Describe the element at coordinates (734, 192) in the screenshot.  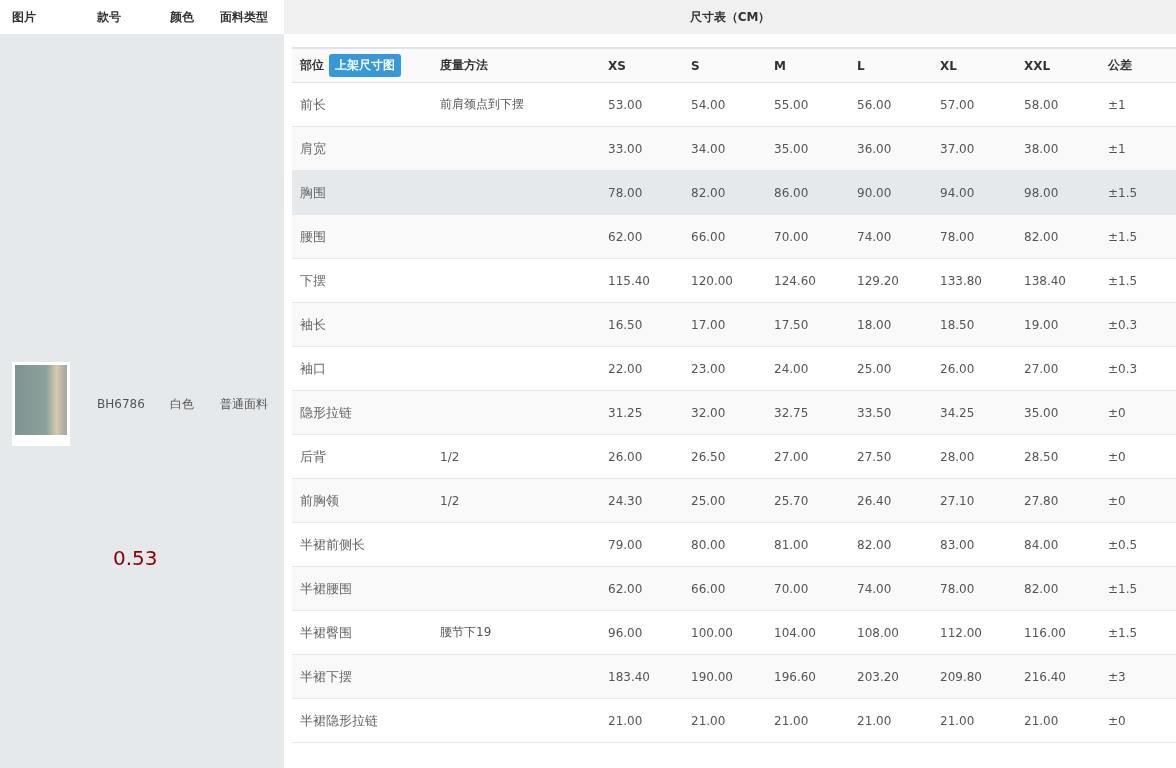
I see `table-row: 胸围 78.00 82.00 86.00 90.00 94.00 98.00 ±1.5` at that location.